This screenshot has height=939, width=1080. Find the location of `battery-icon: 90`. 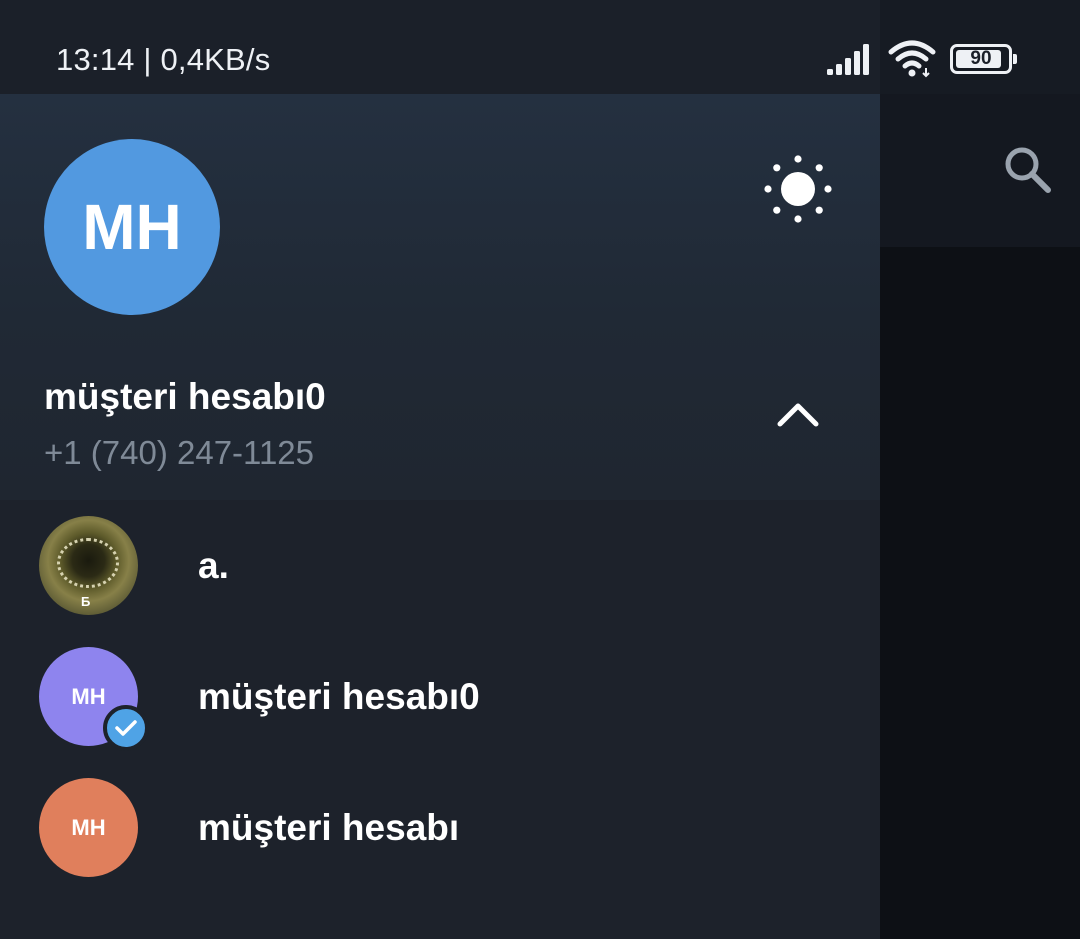

battery-icon: 90 is located at coordinates (983, 59).